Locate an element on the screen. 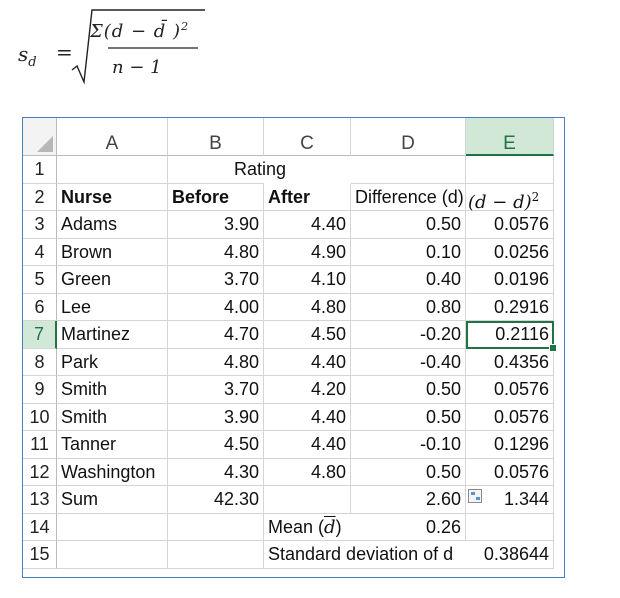  cell-c2: After is located at coordinates (307, 197).